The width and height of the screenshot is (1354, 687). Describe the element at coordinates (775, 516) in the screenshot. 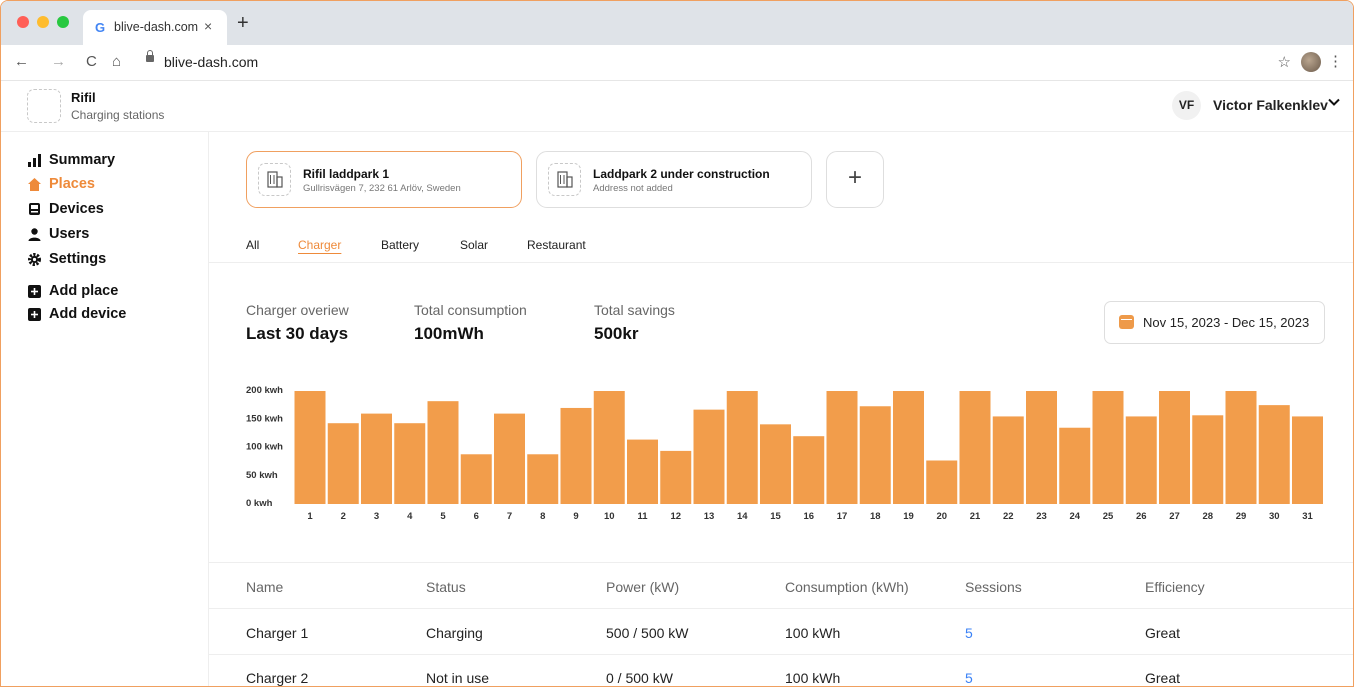

I see `x-tick-label: 15` at that location.